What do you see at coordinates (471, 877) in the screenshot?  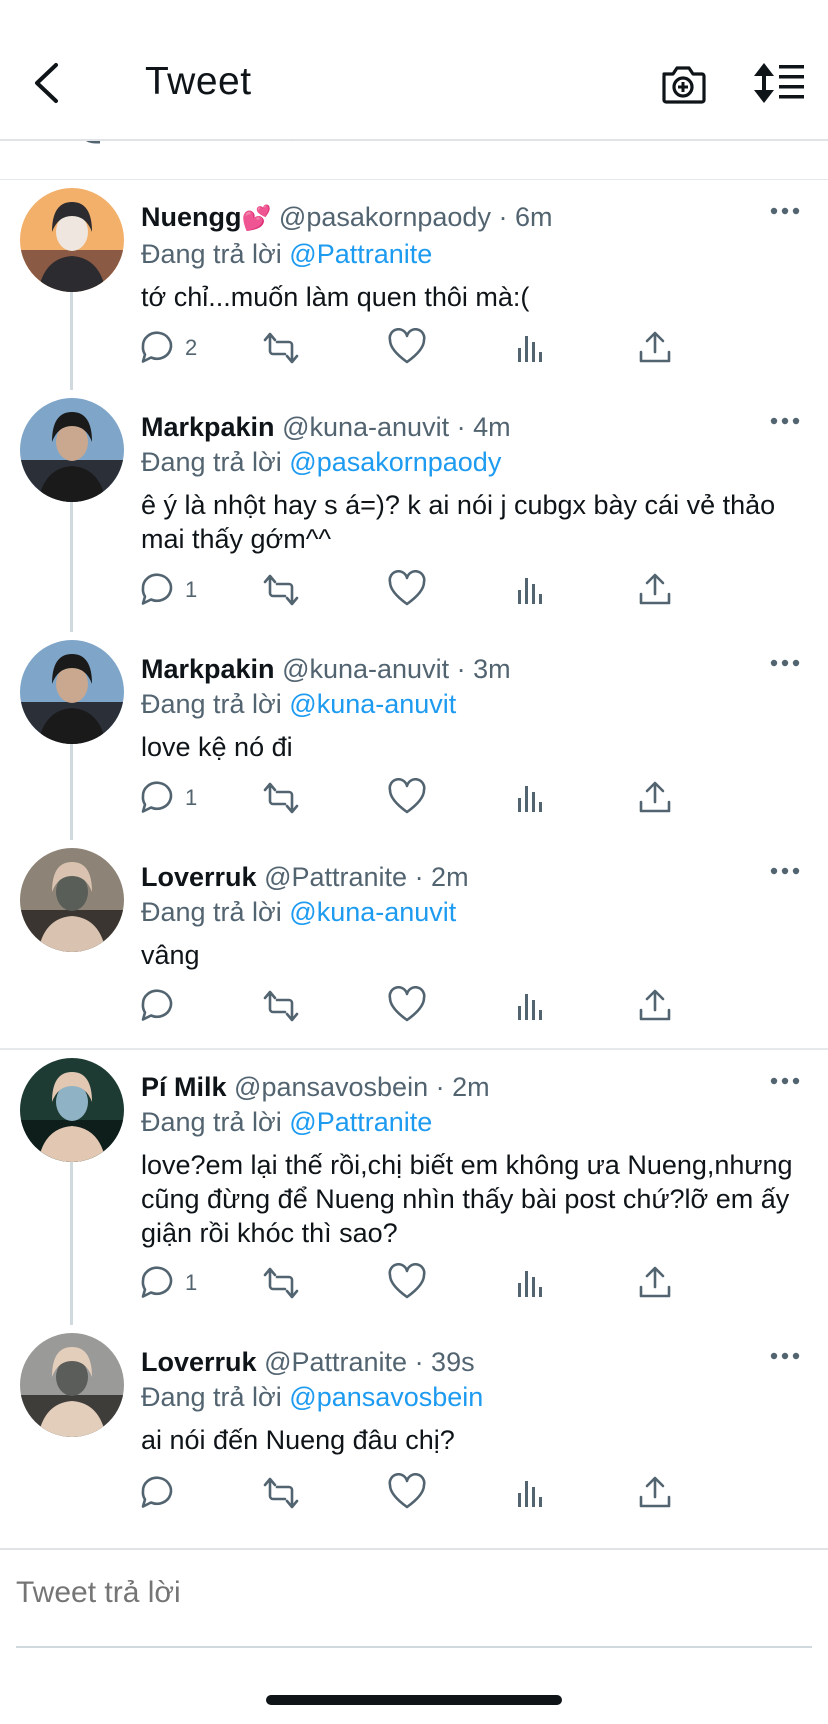 I see `tweet-header: Loverruk @Pattranite · 2m` at bounding box center [471, 877].